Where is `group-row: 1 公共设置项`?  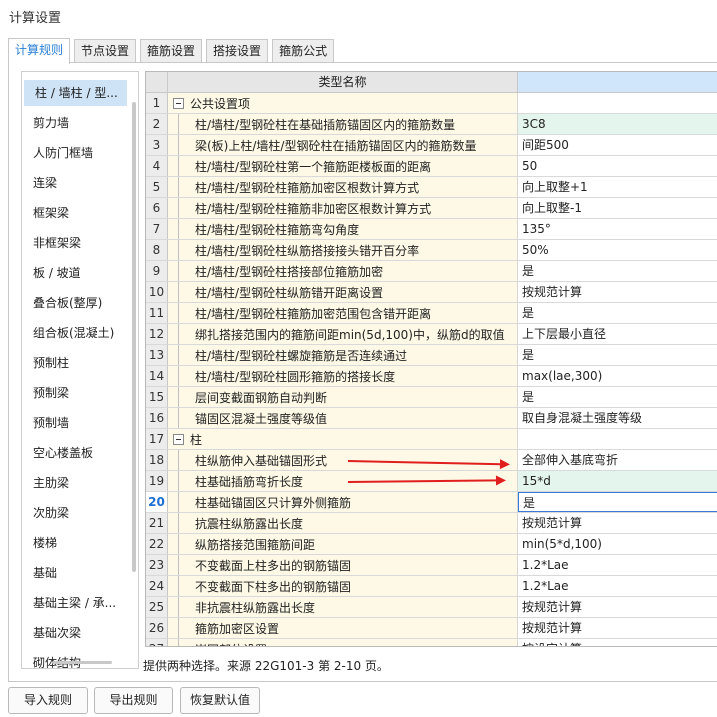 group-row: 1 公共设置项 is located at coordinates (431, 103).